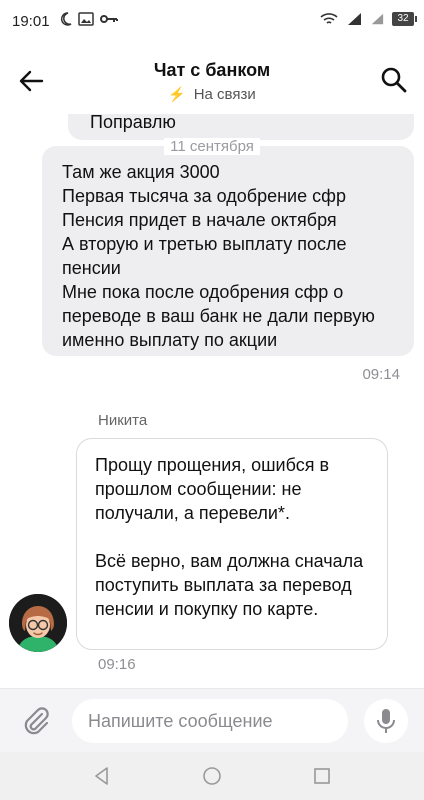  Describe the element at coordinates (109, 19) in the screenshot. I see `key-icon` at that location.